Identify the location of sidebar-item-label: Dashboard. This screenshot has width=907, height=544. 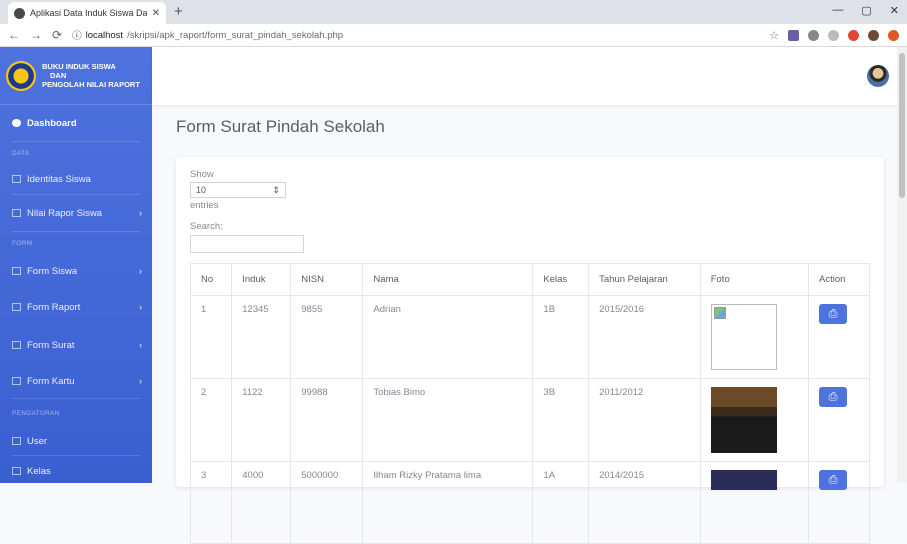
(52, 123).